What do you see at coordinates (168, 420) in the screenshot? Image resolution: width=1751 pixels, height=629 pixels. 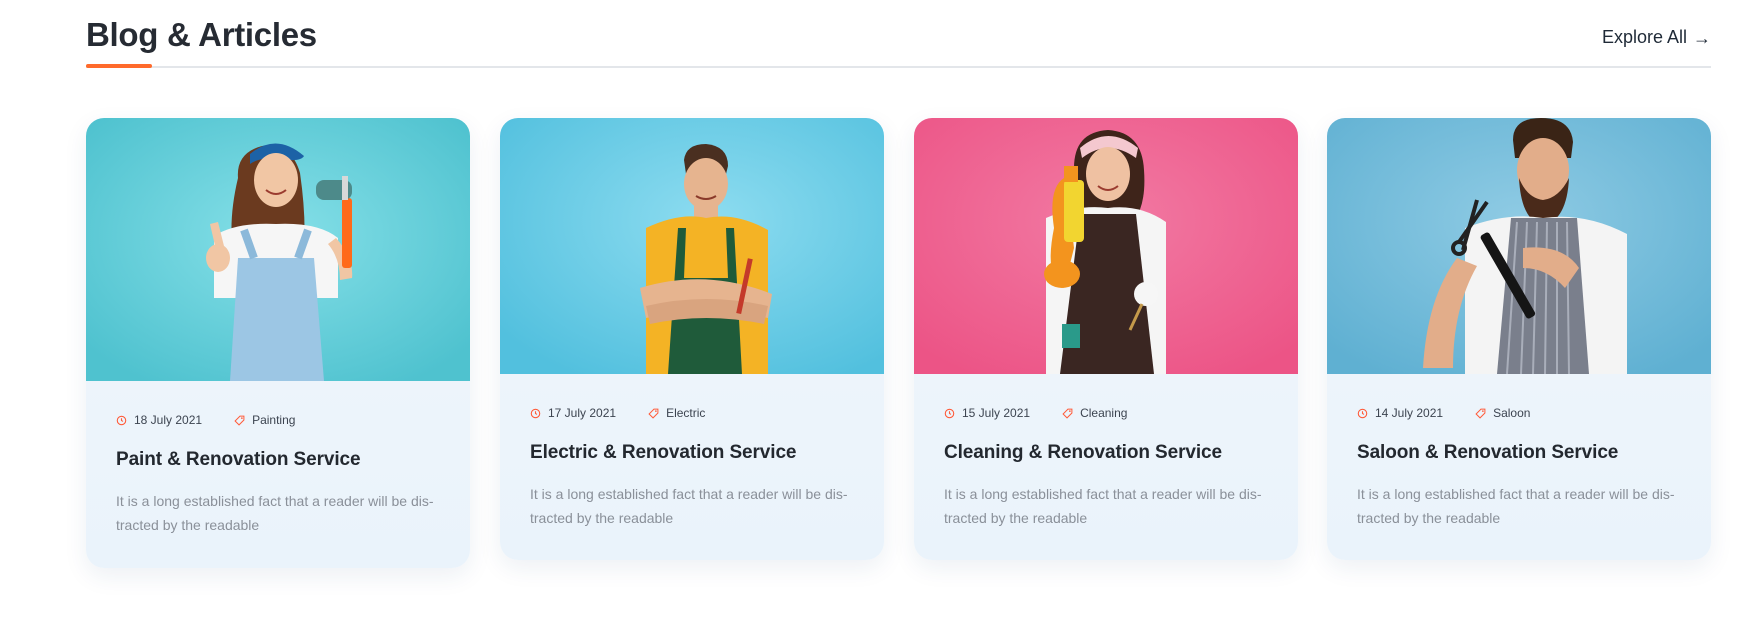 I see `card-date-text: 18 July 2021` at bounding box center [168, 420].